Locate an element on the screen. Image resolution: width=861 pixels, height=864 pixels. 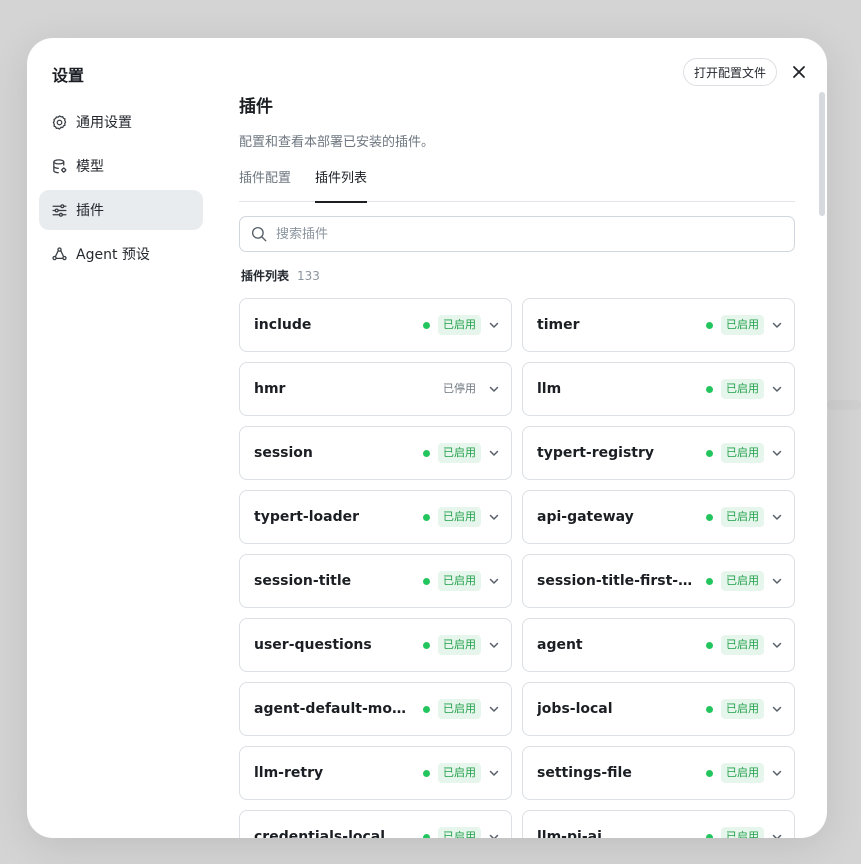
plugin-tabs: 插件配置 插件列表 is located at coordinates (517, 186).